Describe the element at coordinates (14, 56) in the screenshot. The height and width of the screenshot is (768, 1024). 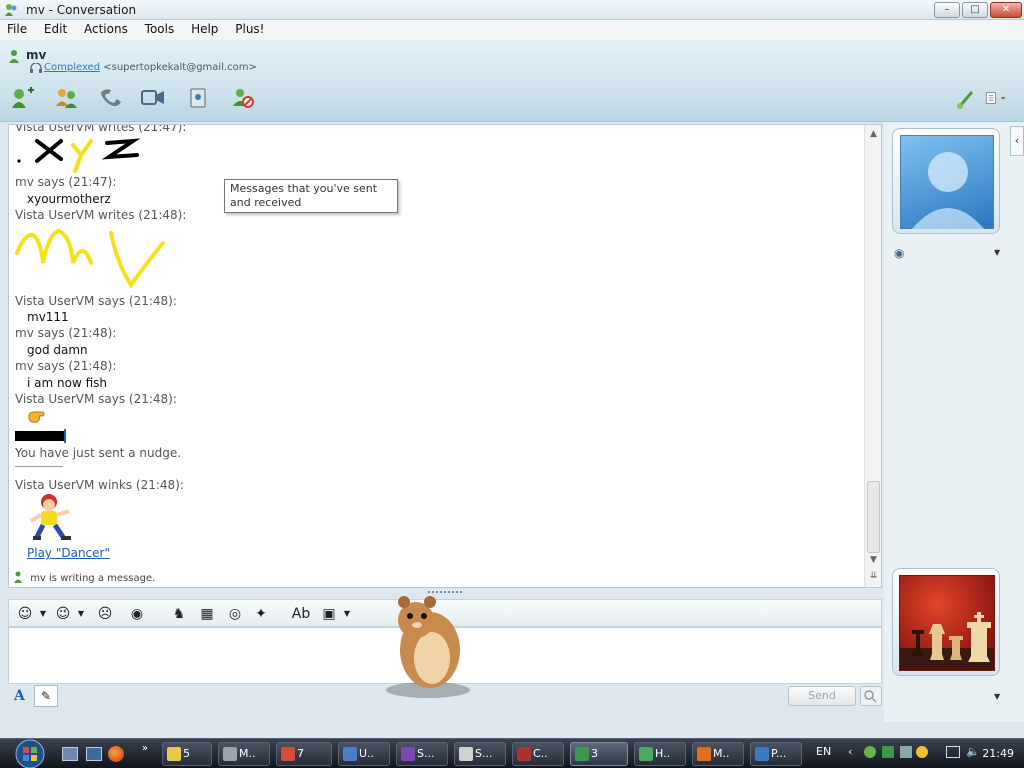
I see `buddy-status-icon` at that location.